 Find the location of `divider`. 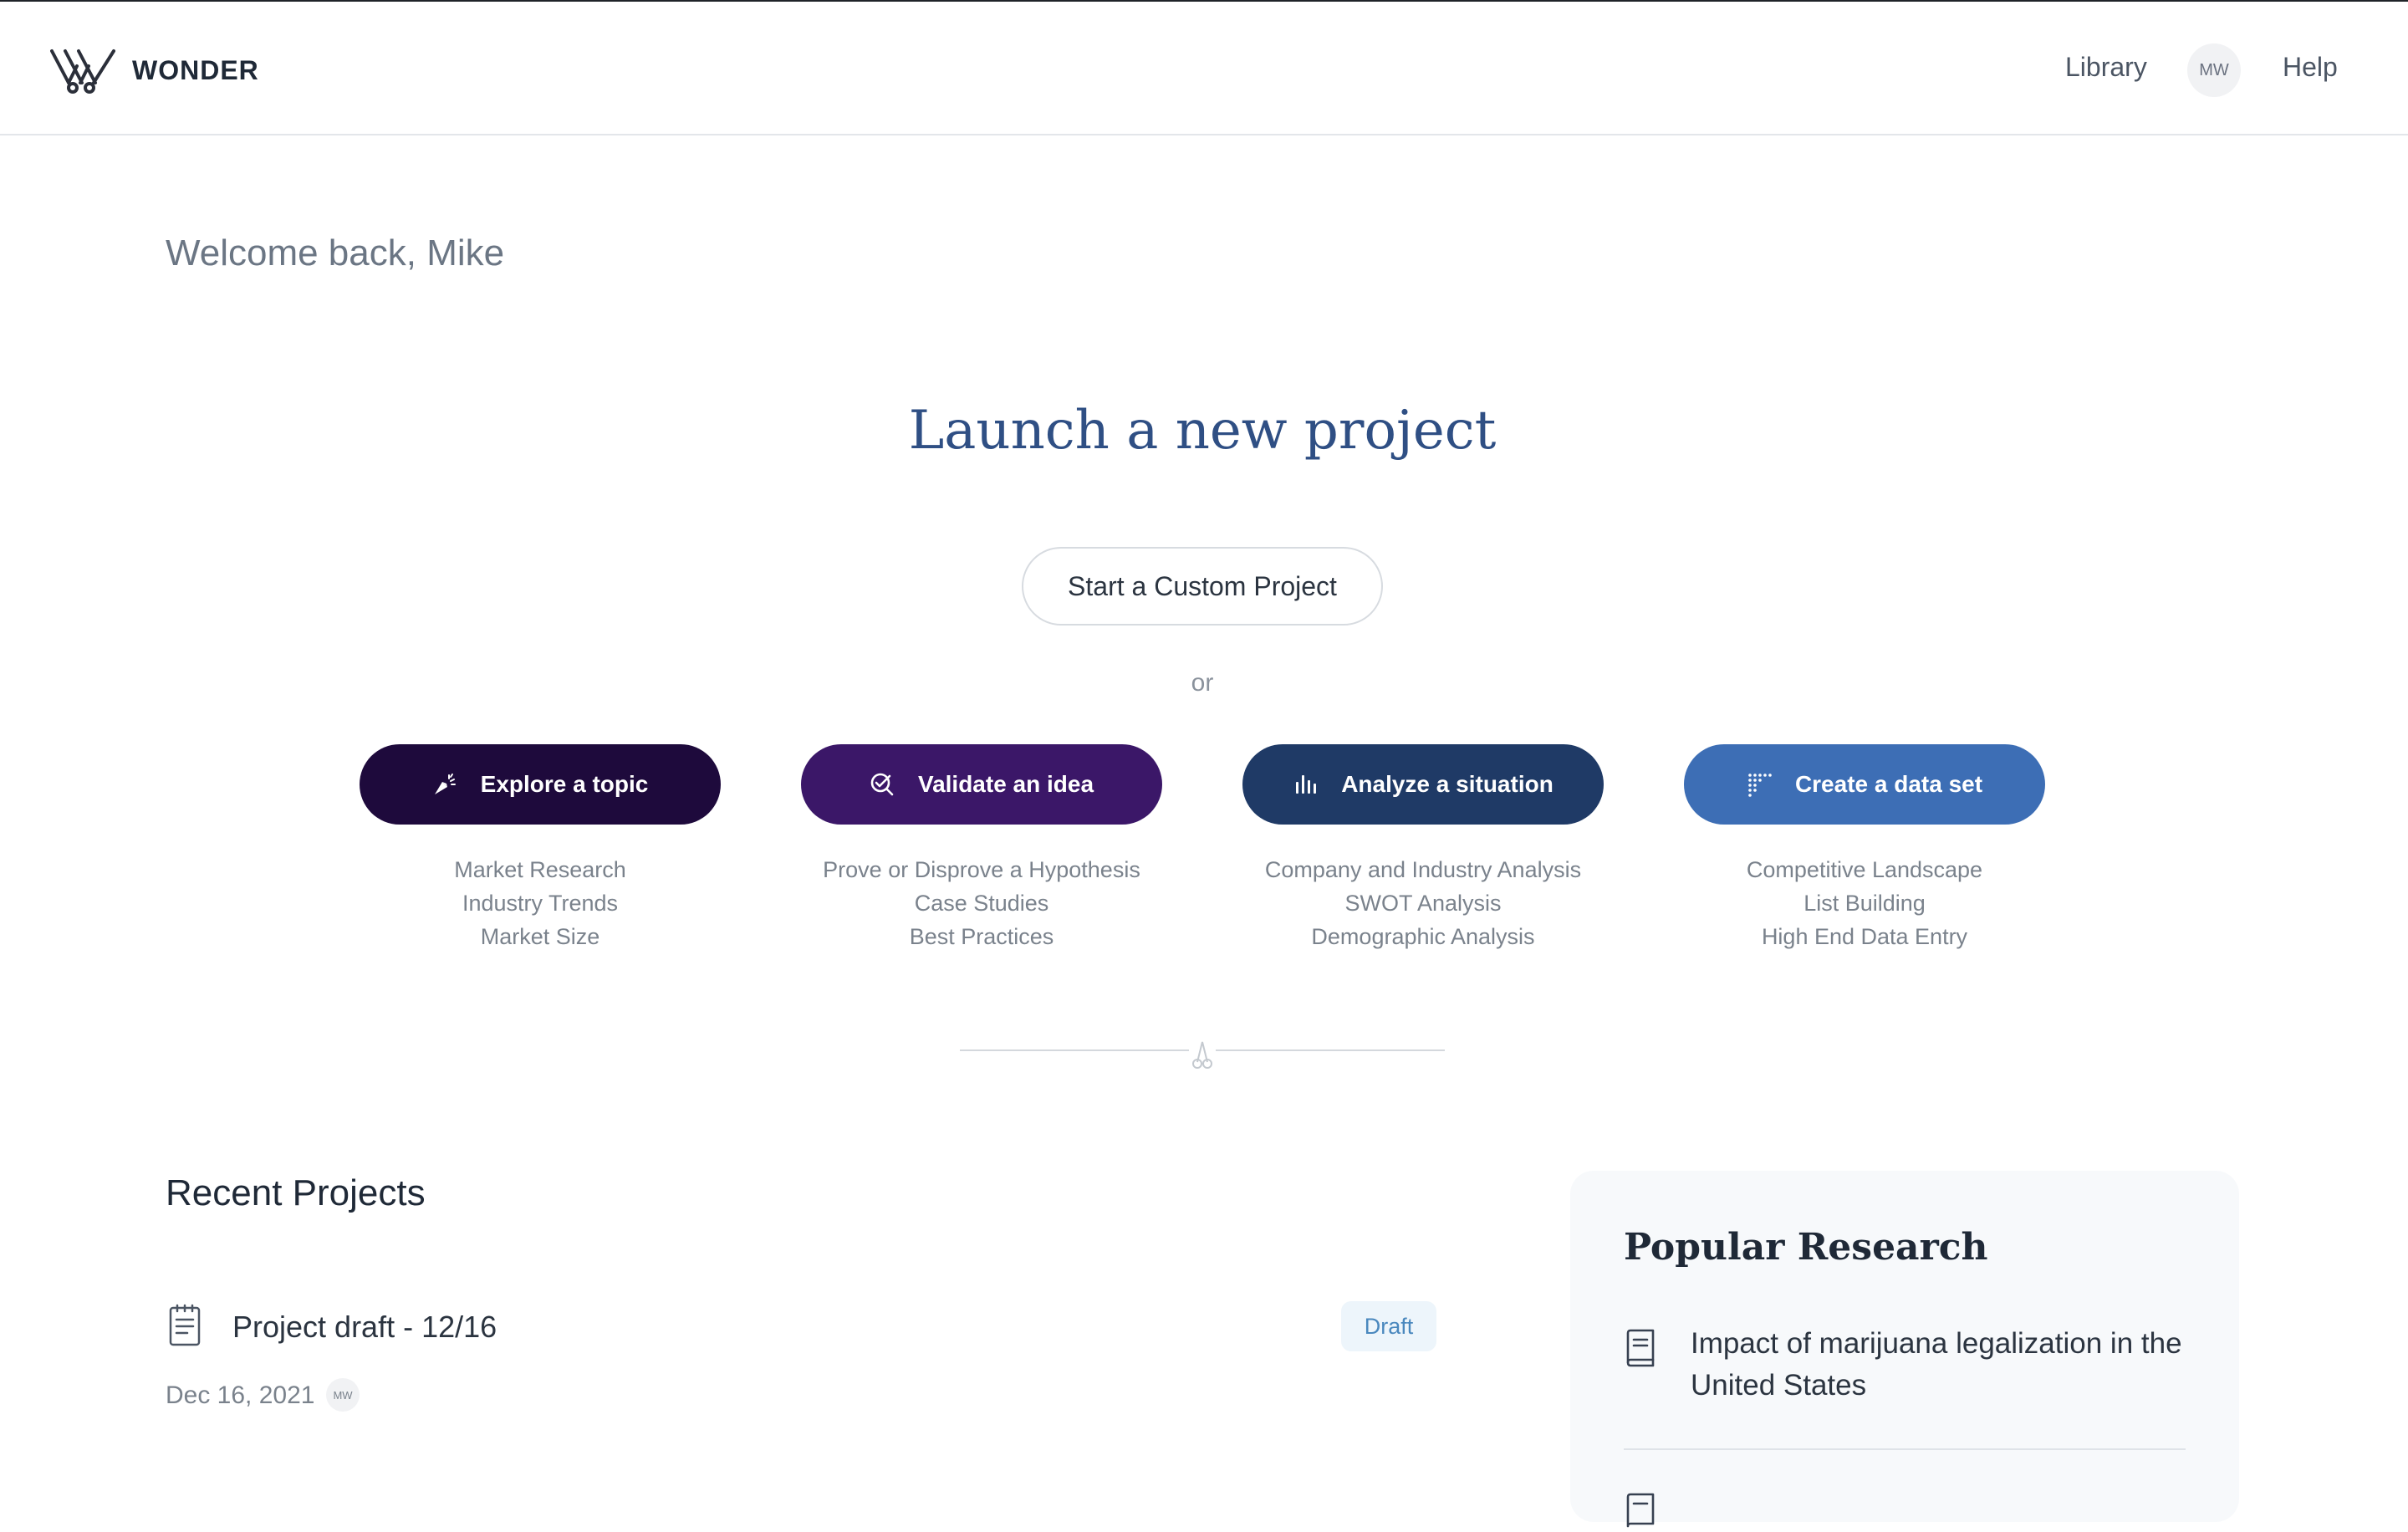

divider is located at coordinates (1905, 1449).